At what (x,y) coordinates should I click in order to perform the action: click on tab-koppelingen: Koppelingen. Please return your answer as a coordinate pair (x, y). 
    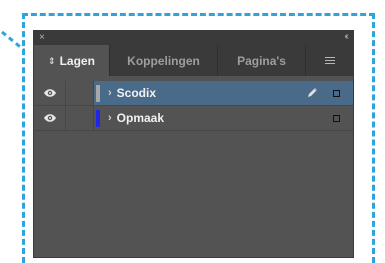
    Looking at the image, I should click on (164, 60).